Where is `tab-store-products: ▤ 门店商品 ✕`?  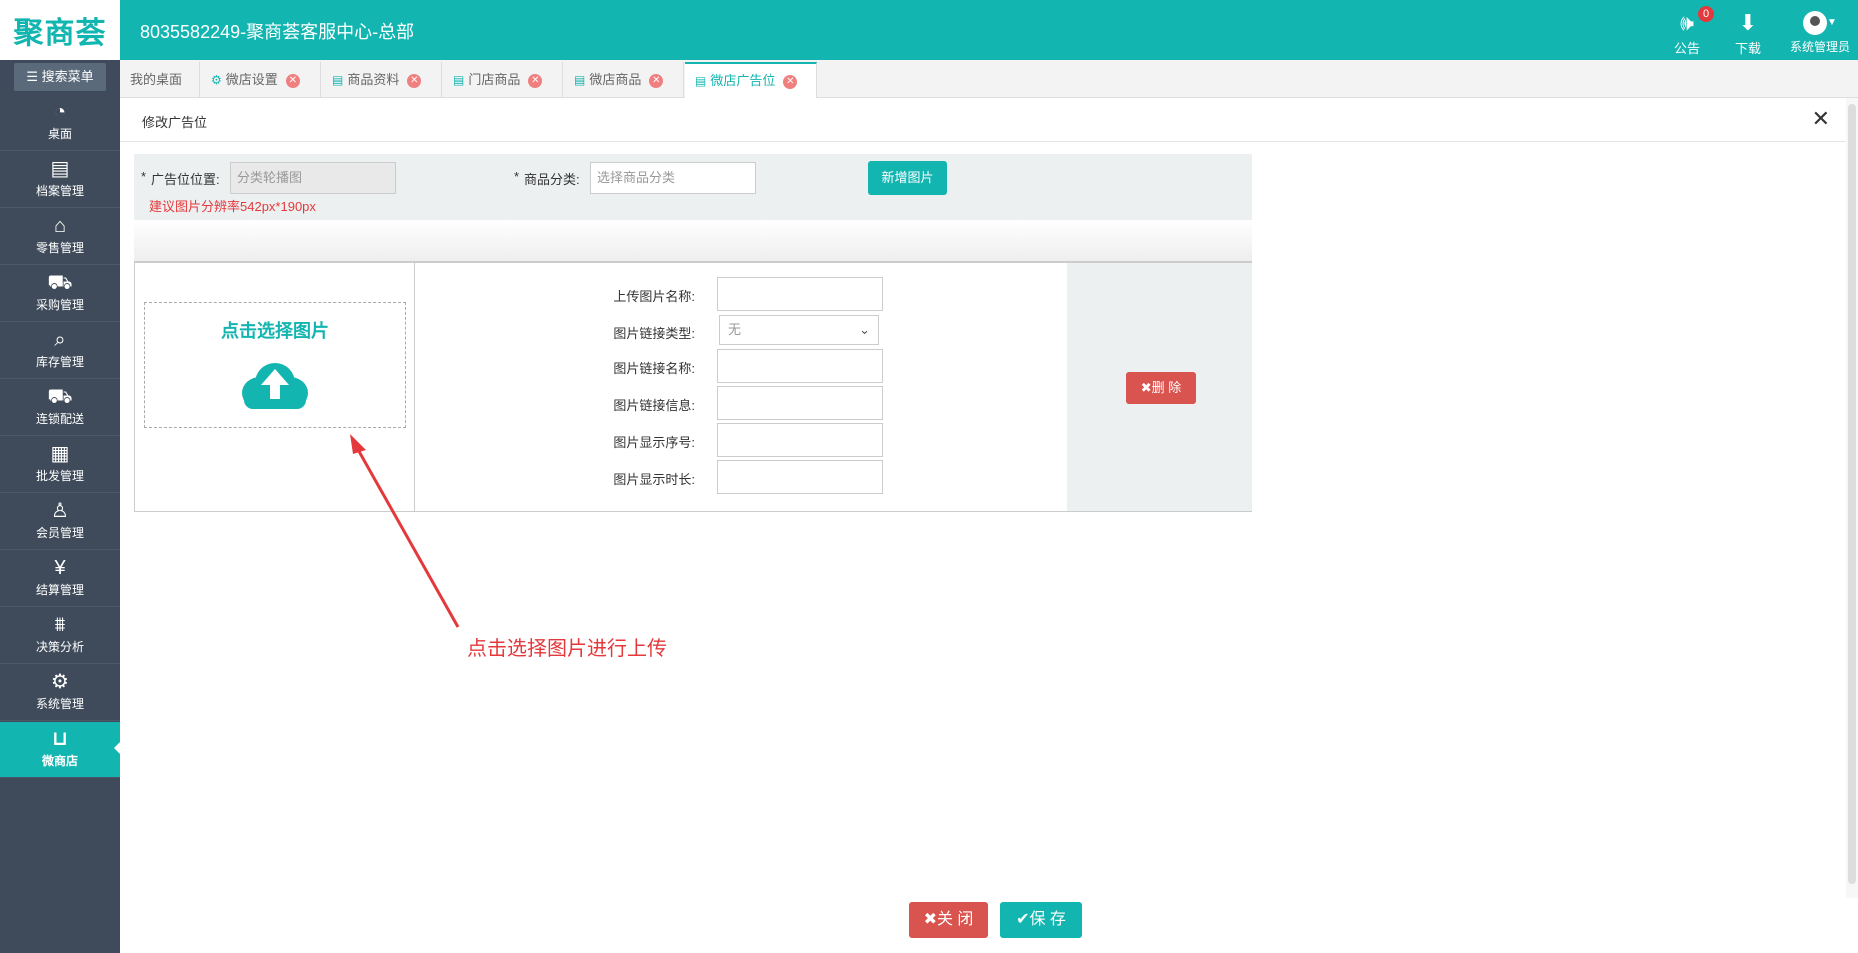 tab-store-products: ▤ 门店商品 ✕ is located at coordinates (503, 80).